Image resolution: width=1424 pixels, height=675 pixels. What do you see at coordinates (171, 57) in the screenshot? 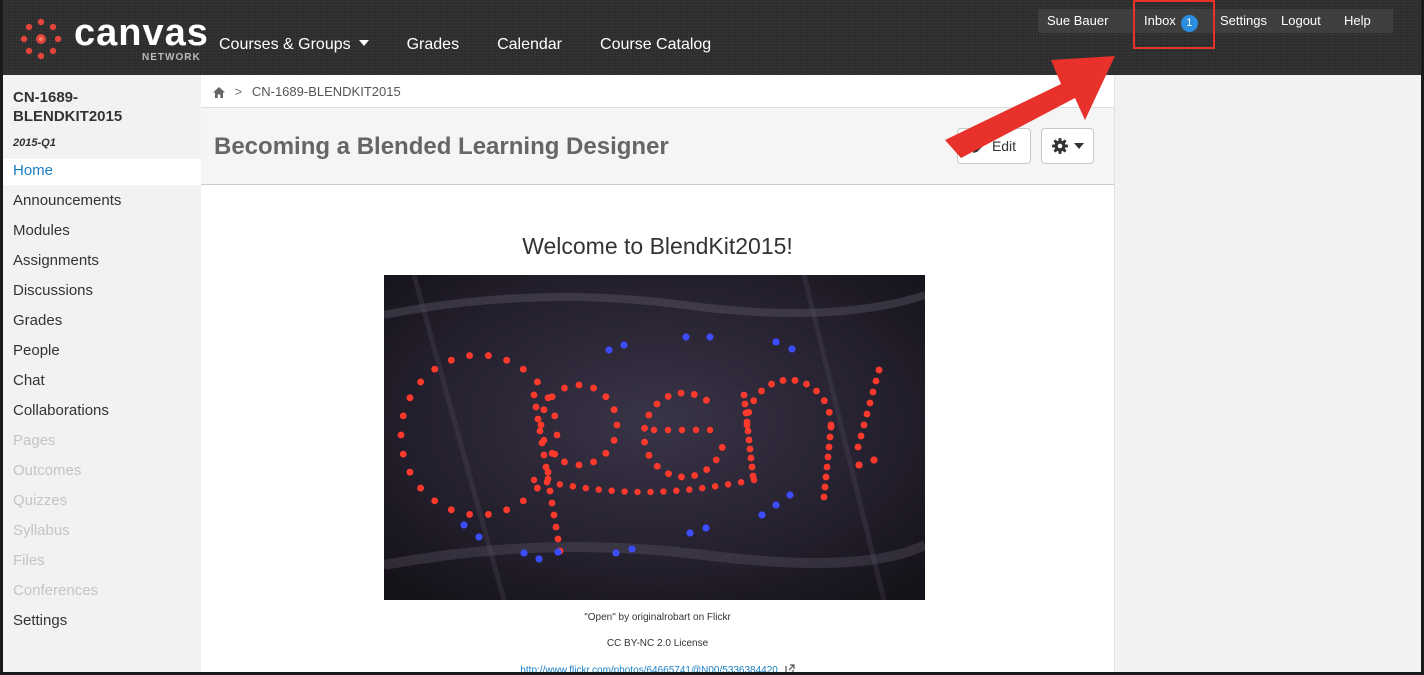
I see `network-label: NETWORK` at bounding box center [171, 57].